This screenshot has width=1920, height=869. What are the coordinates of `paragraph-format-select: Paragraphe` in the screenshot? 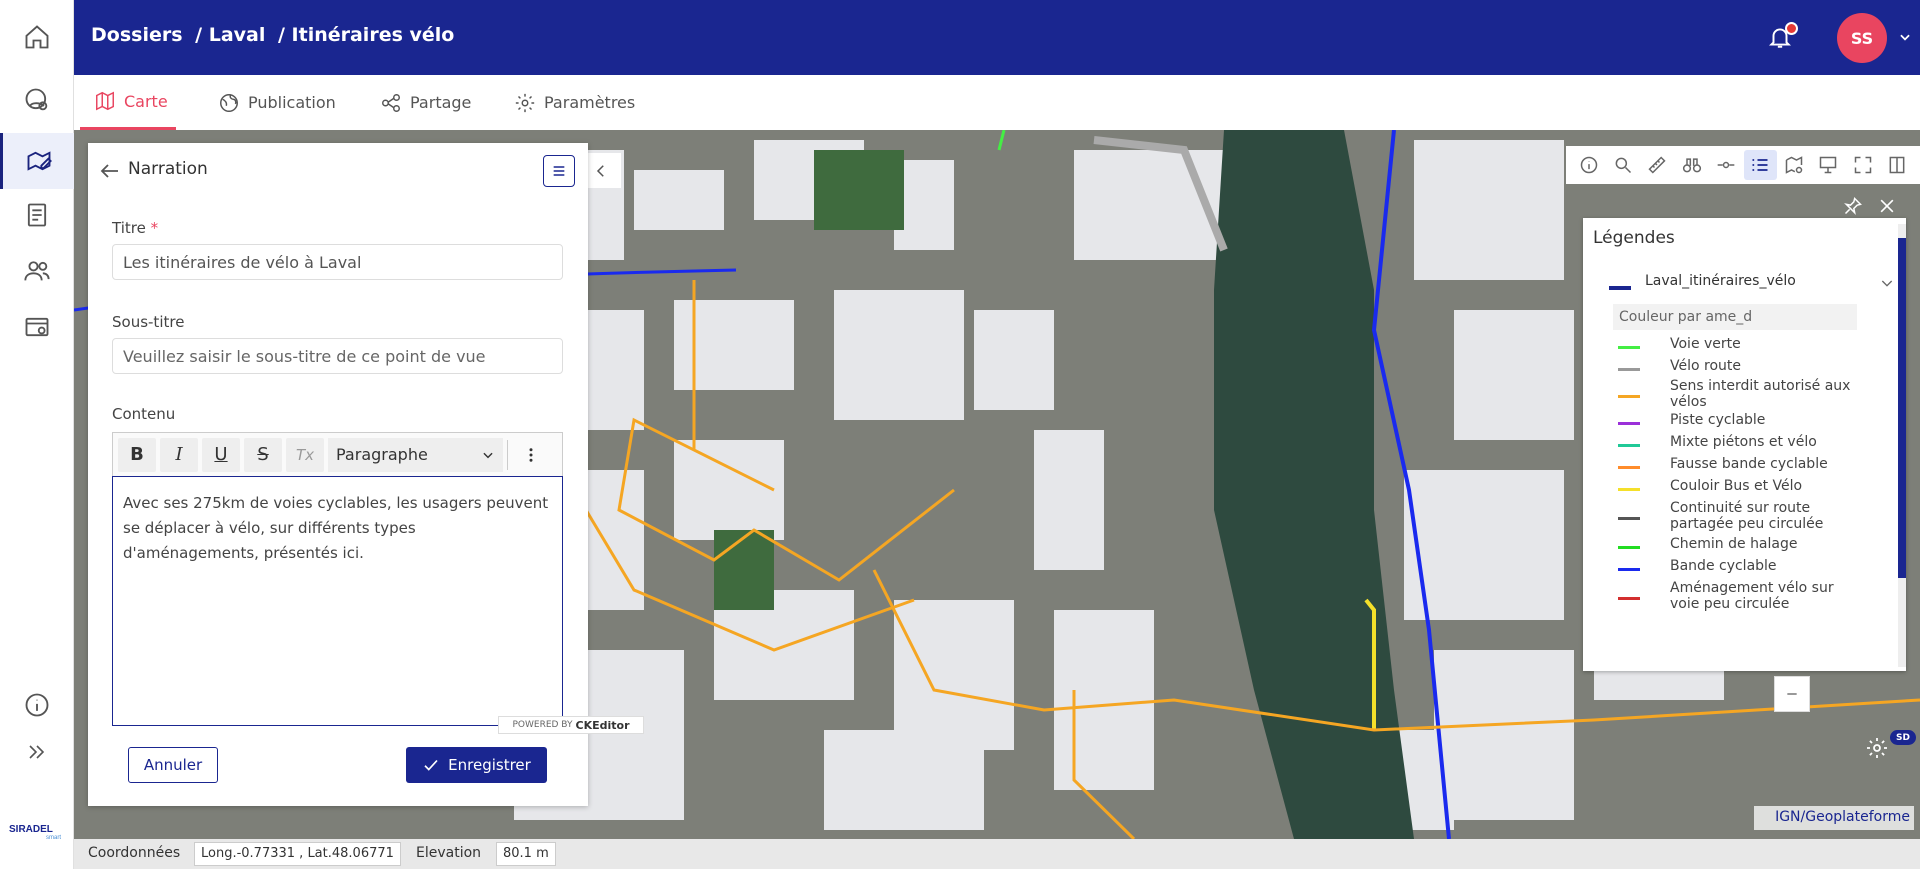 It's located at (415, 454).